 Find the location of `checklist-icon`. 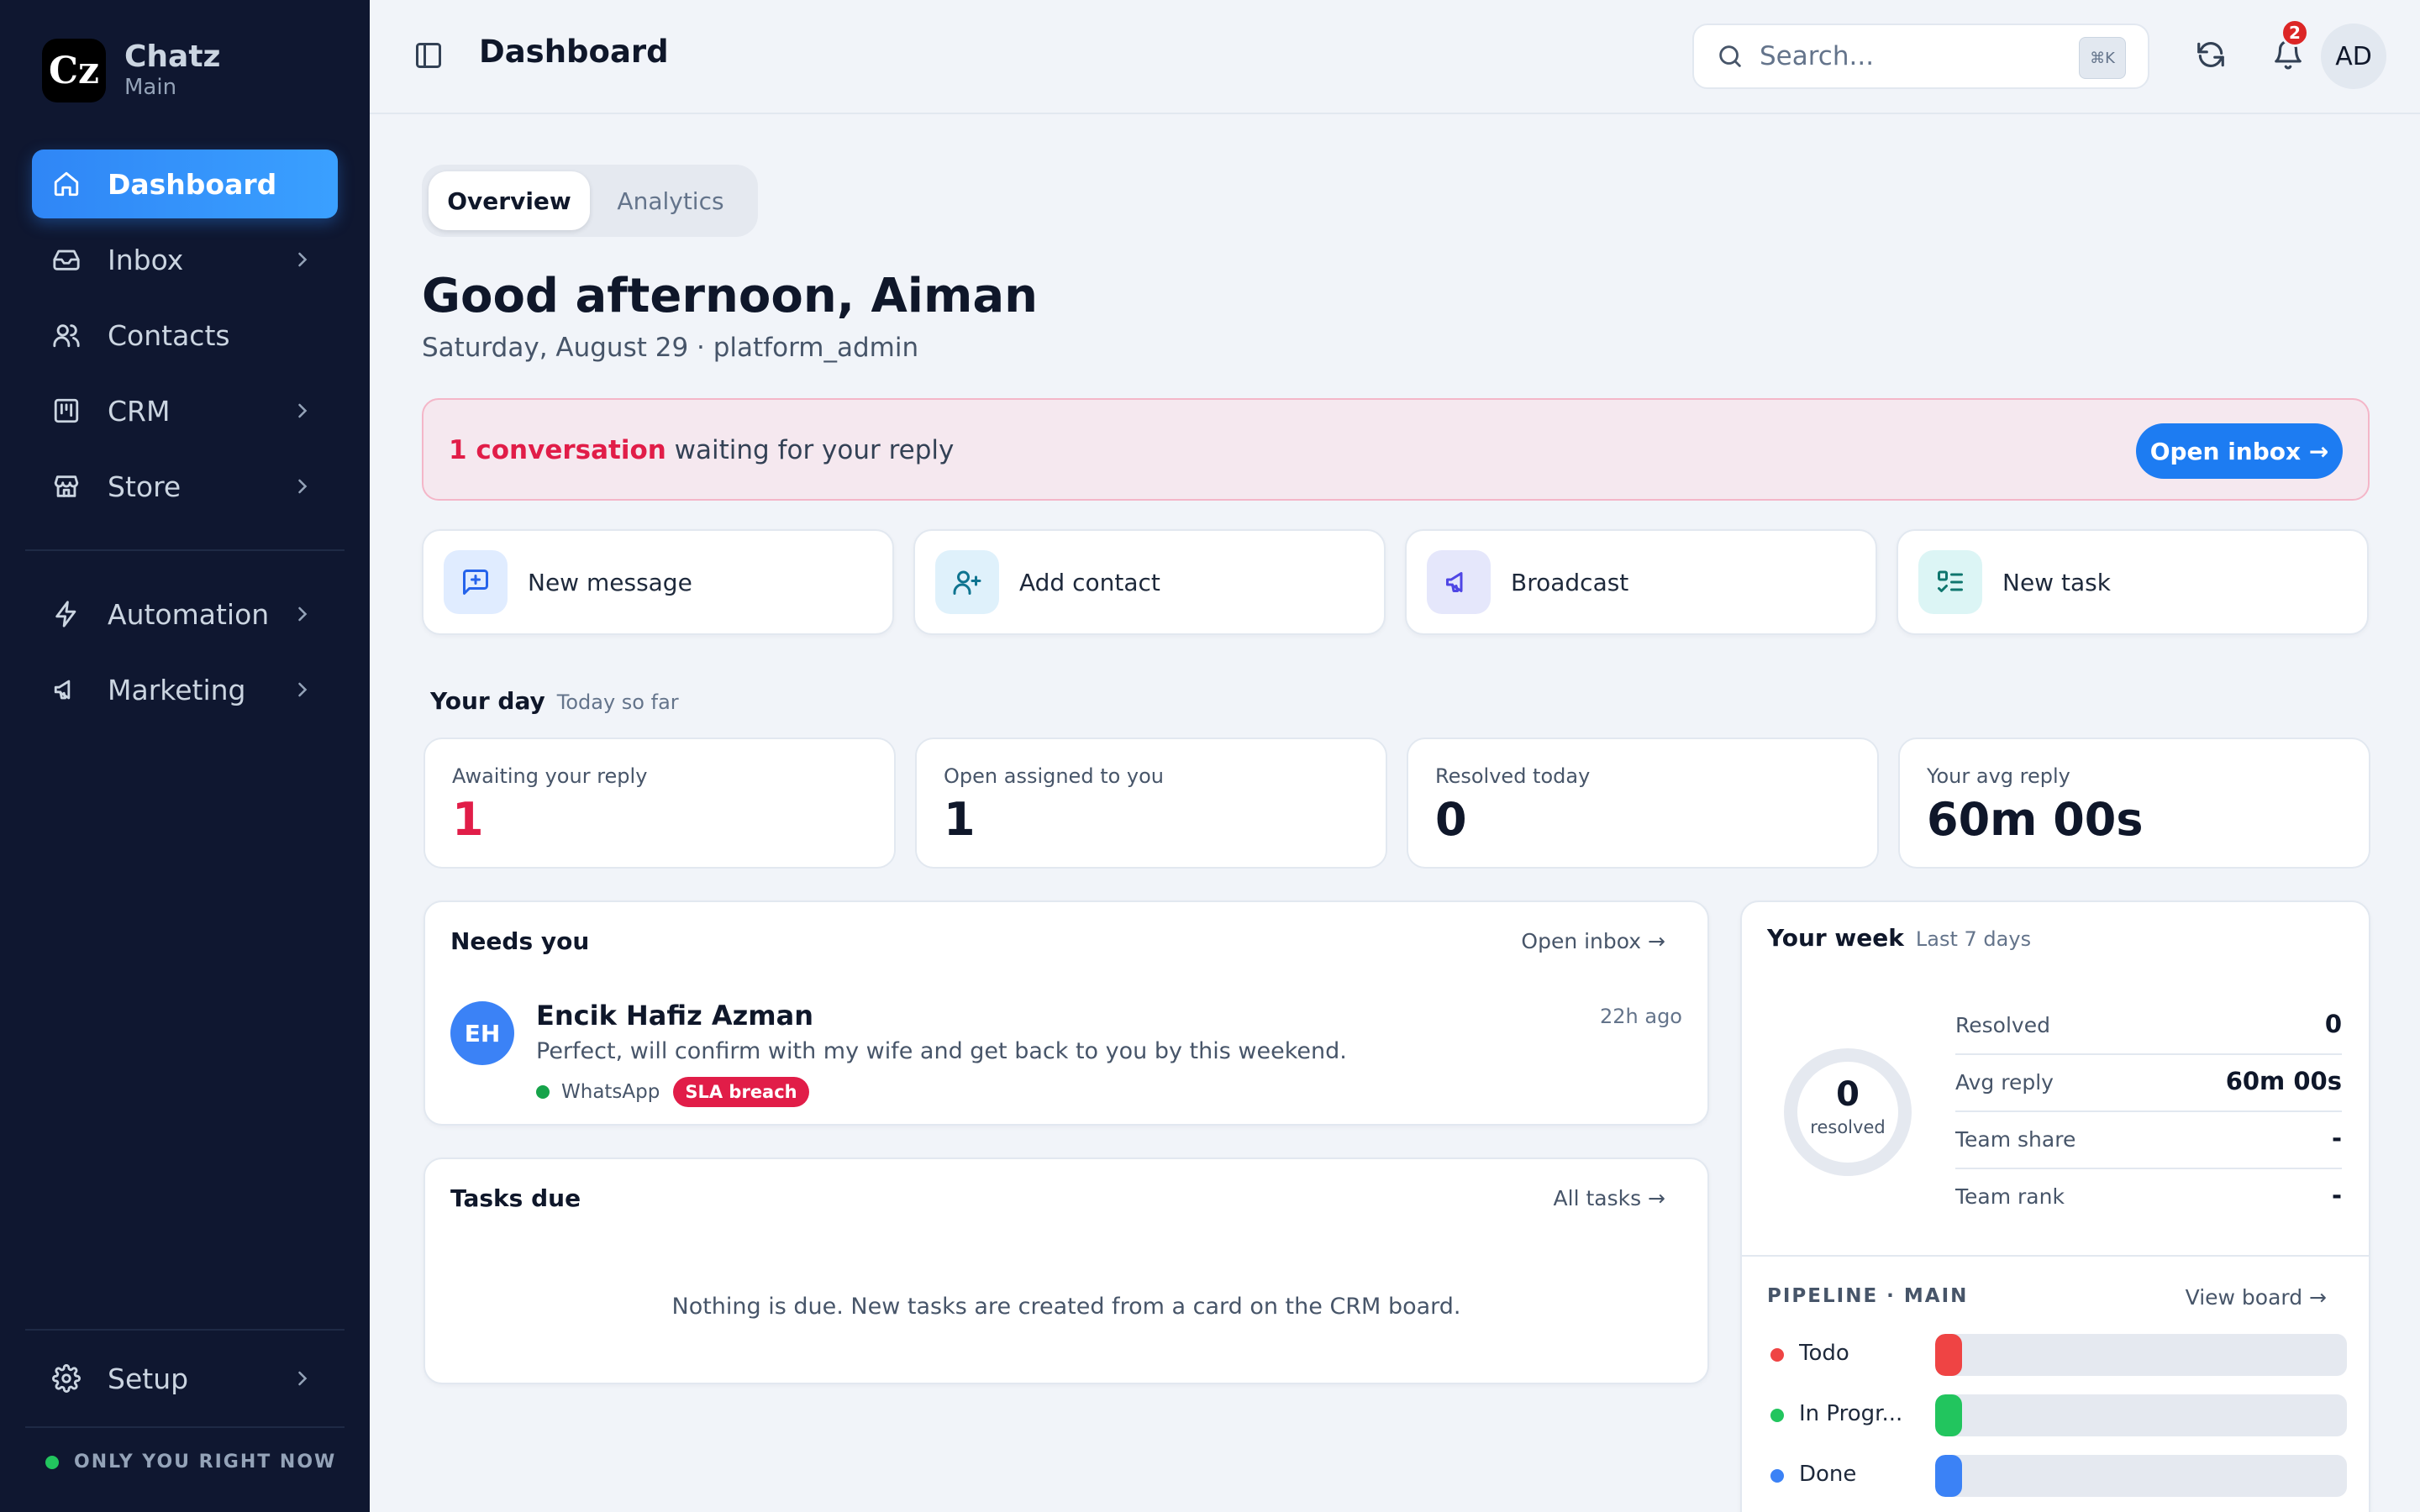

checklist-icon is located at coordinates (1950, 581).